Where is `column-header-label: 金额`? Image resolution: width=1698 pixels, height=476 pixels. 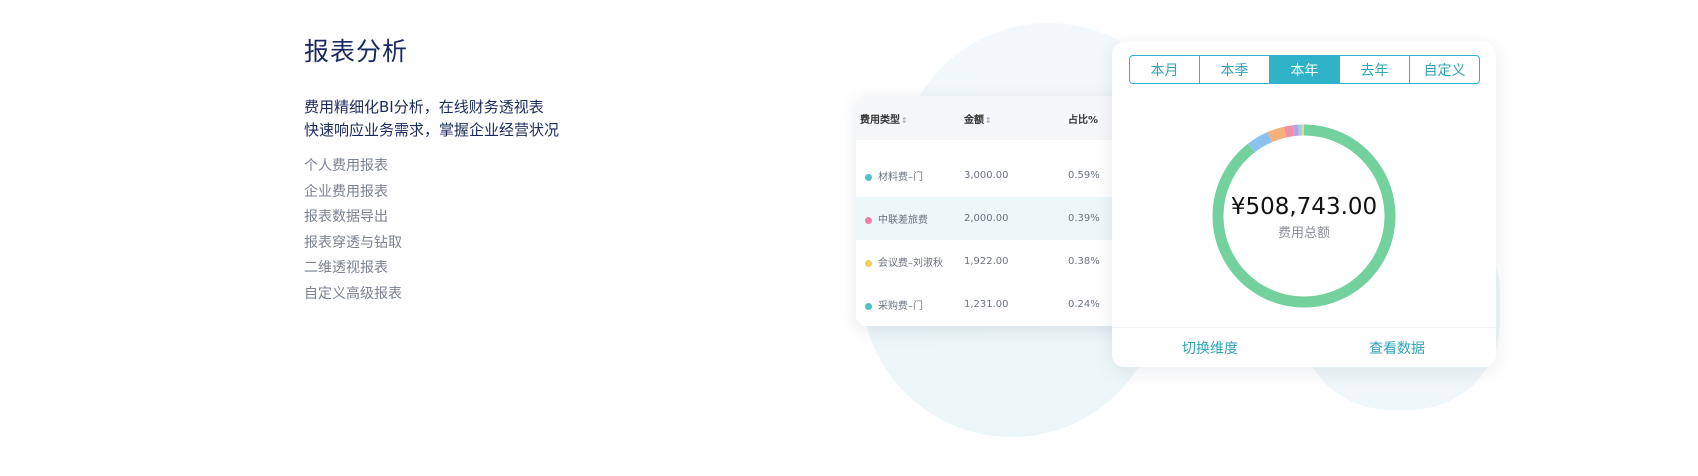
column-header-label: 金额 is located at coordinates (974, 120).